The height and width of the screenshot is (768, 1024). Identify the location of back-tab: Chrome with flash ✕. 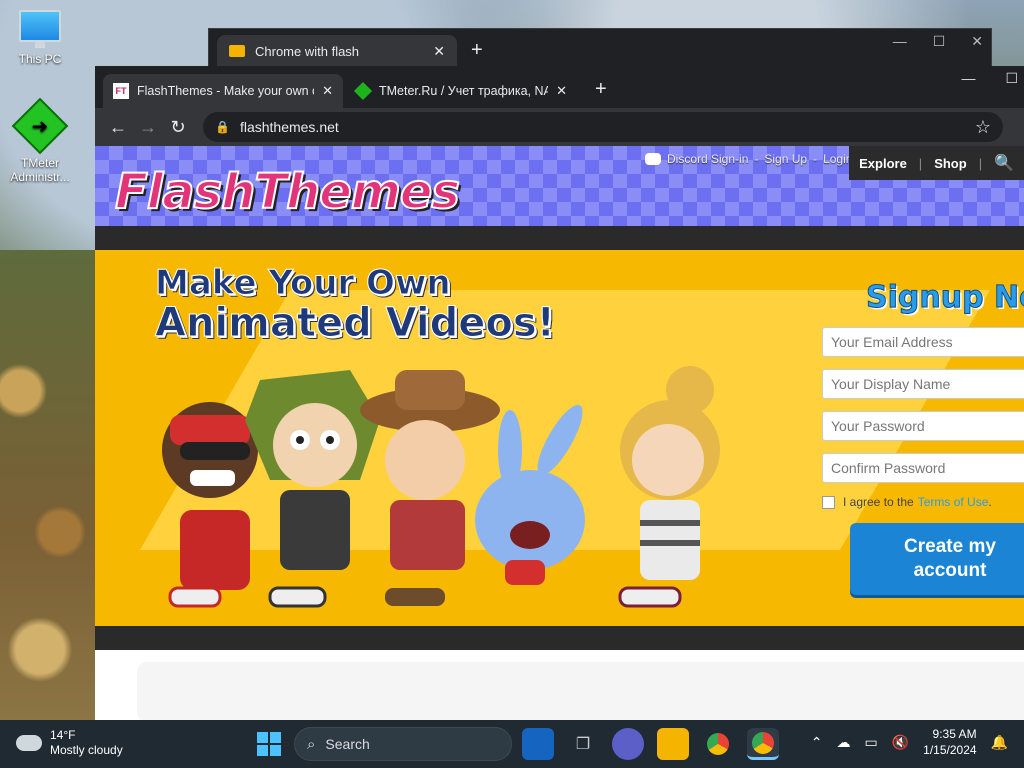
(337, 51).